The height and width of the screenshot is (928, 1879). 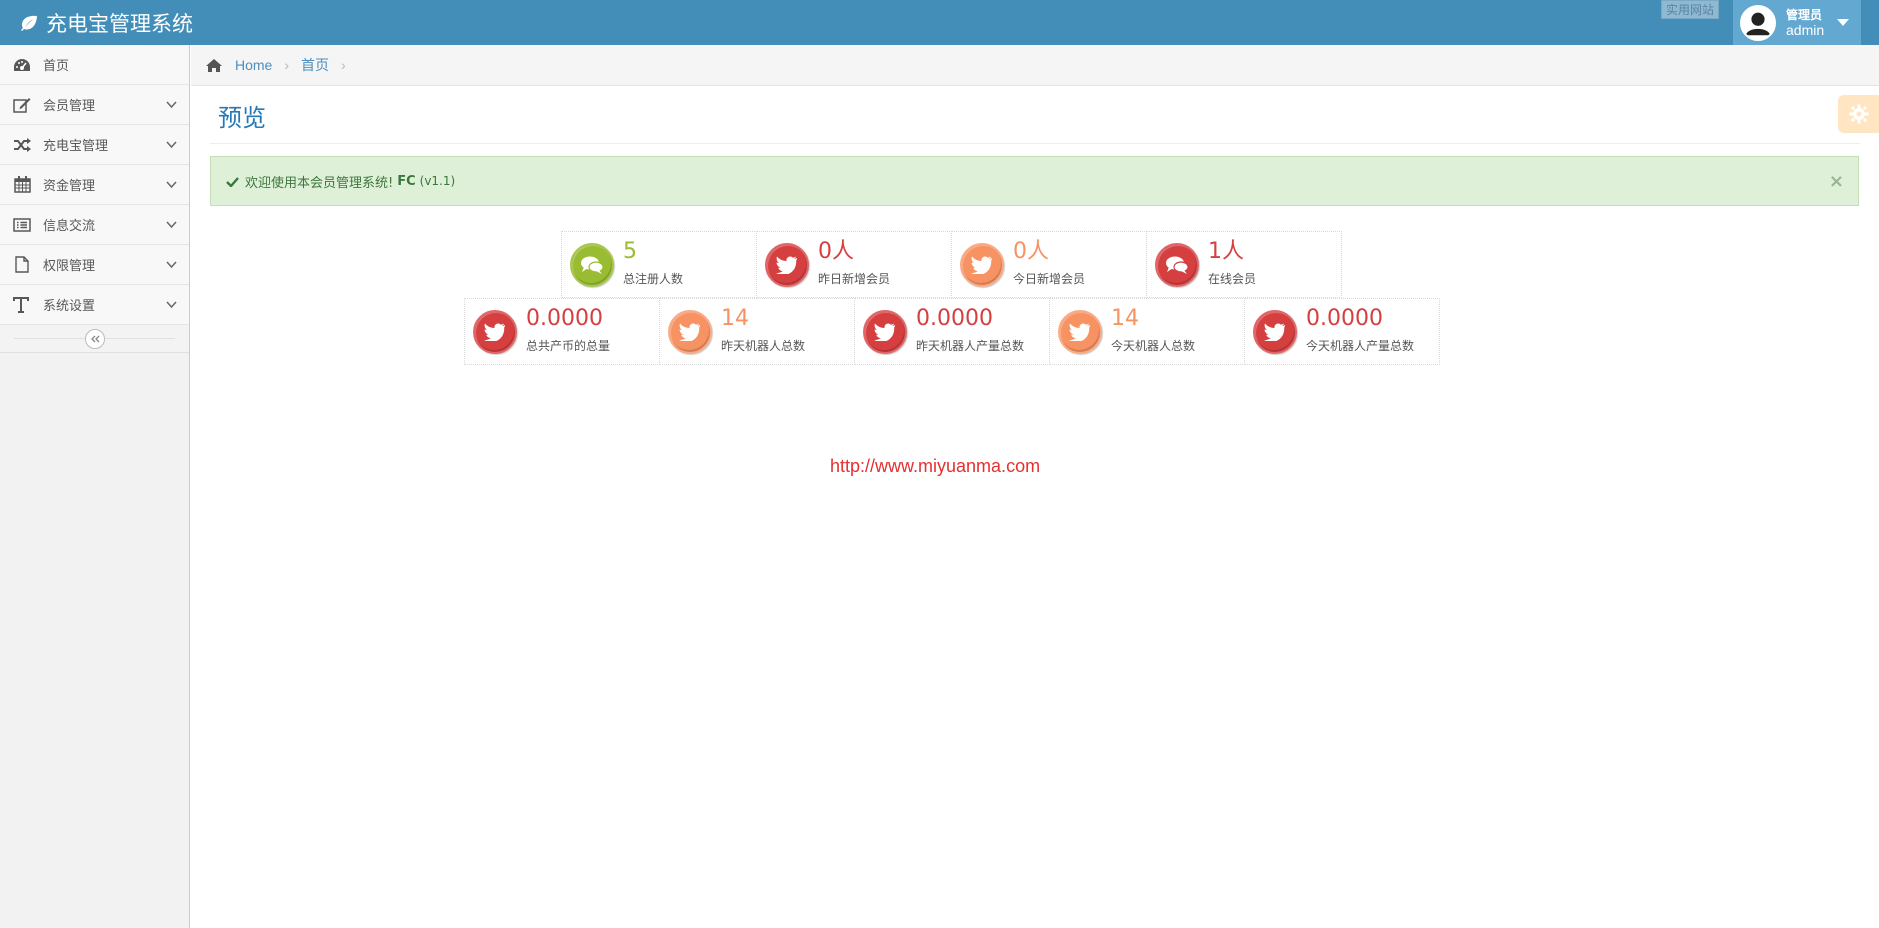 I want to click on user-icon, so click(x=1758, y=22).